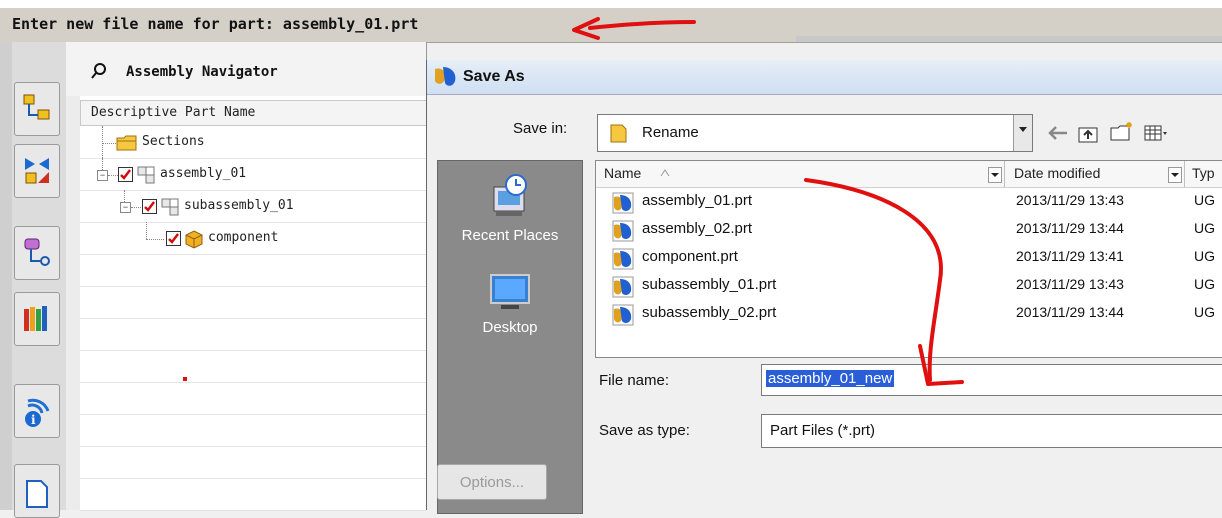 This screenshot has width=1222, height=518. I want to click on part-cube-icon, so click(194, 239).